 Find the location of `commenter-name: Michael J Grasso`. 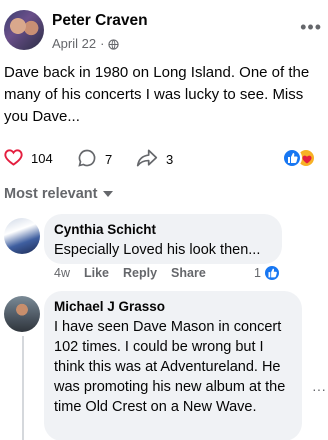

commenter-name: Michael J Grasso is located at coordinates (109, 306).